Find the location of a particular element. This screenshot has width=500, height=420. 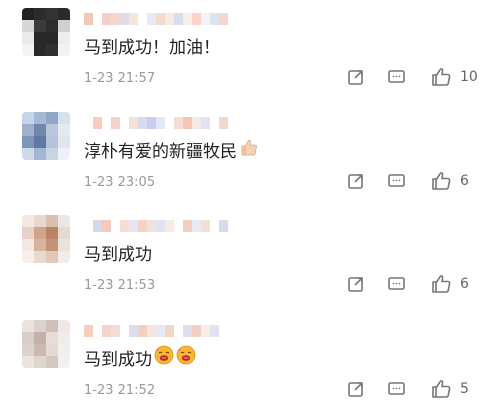

like-count: 10 is located at coordinates (469, 77).